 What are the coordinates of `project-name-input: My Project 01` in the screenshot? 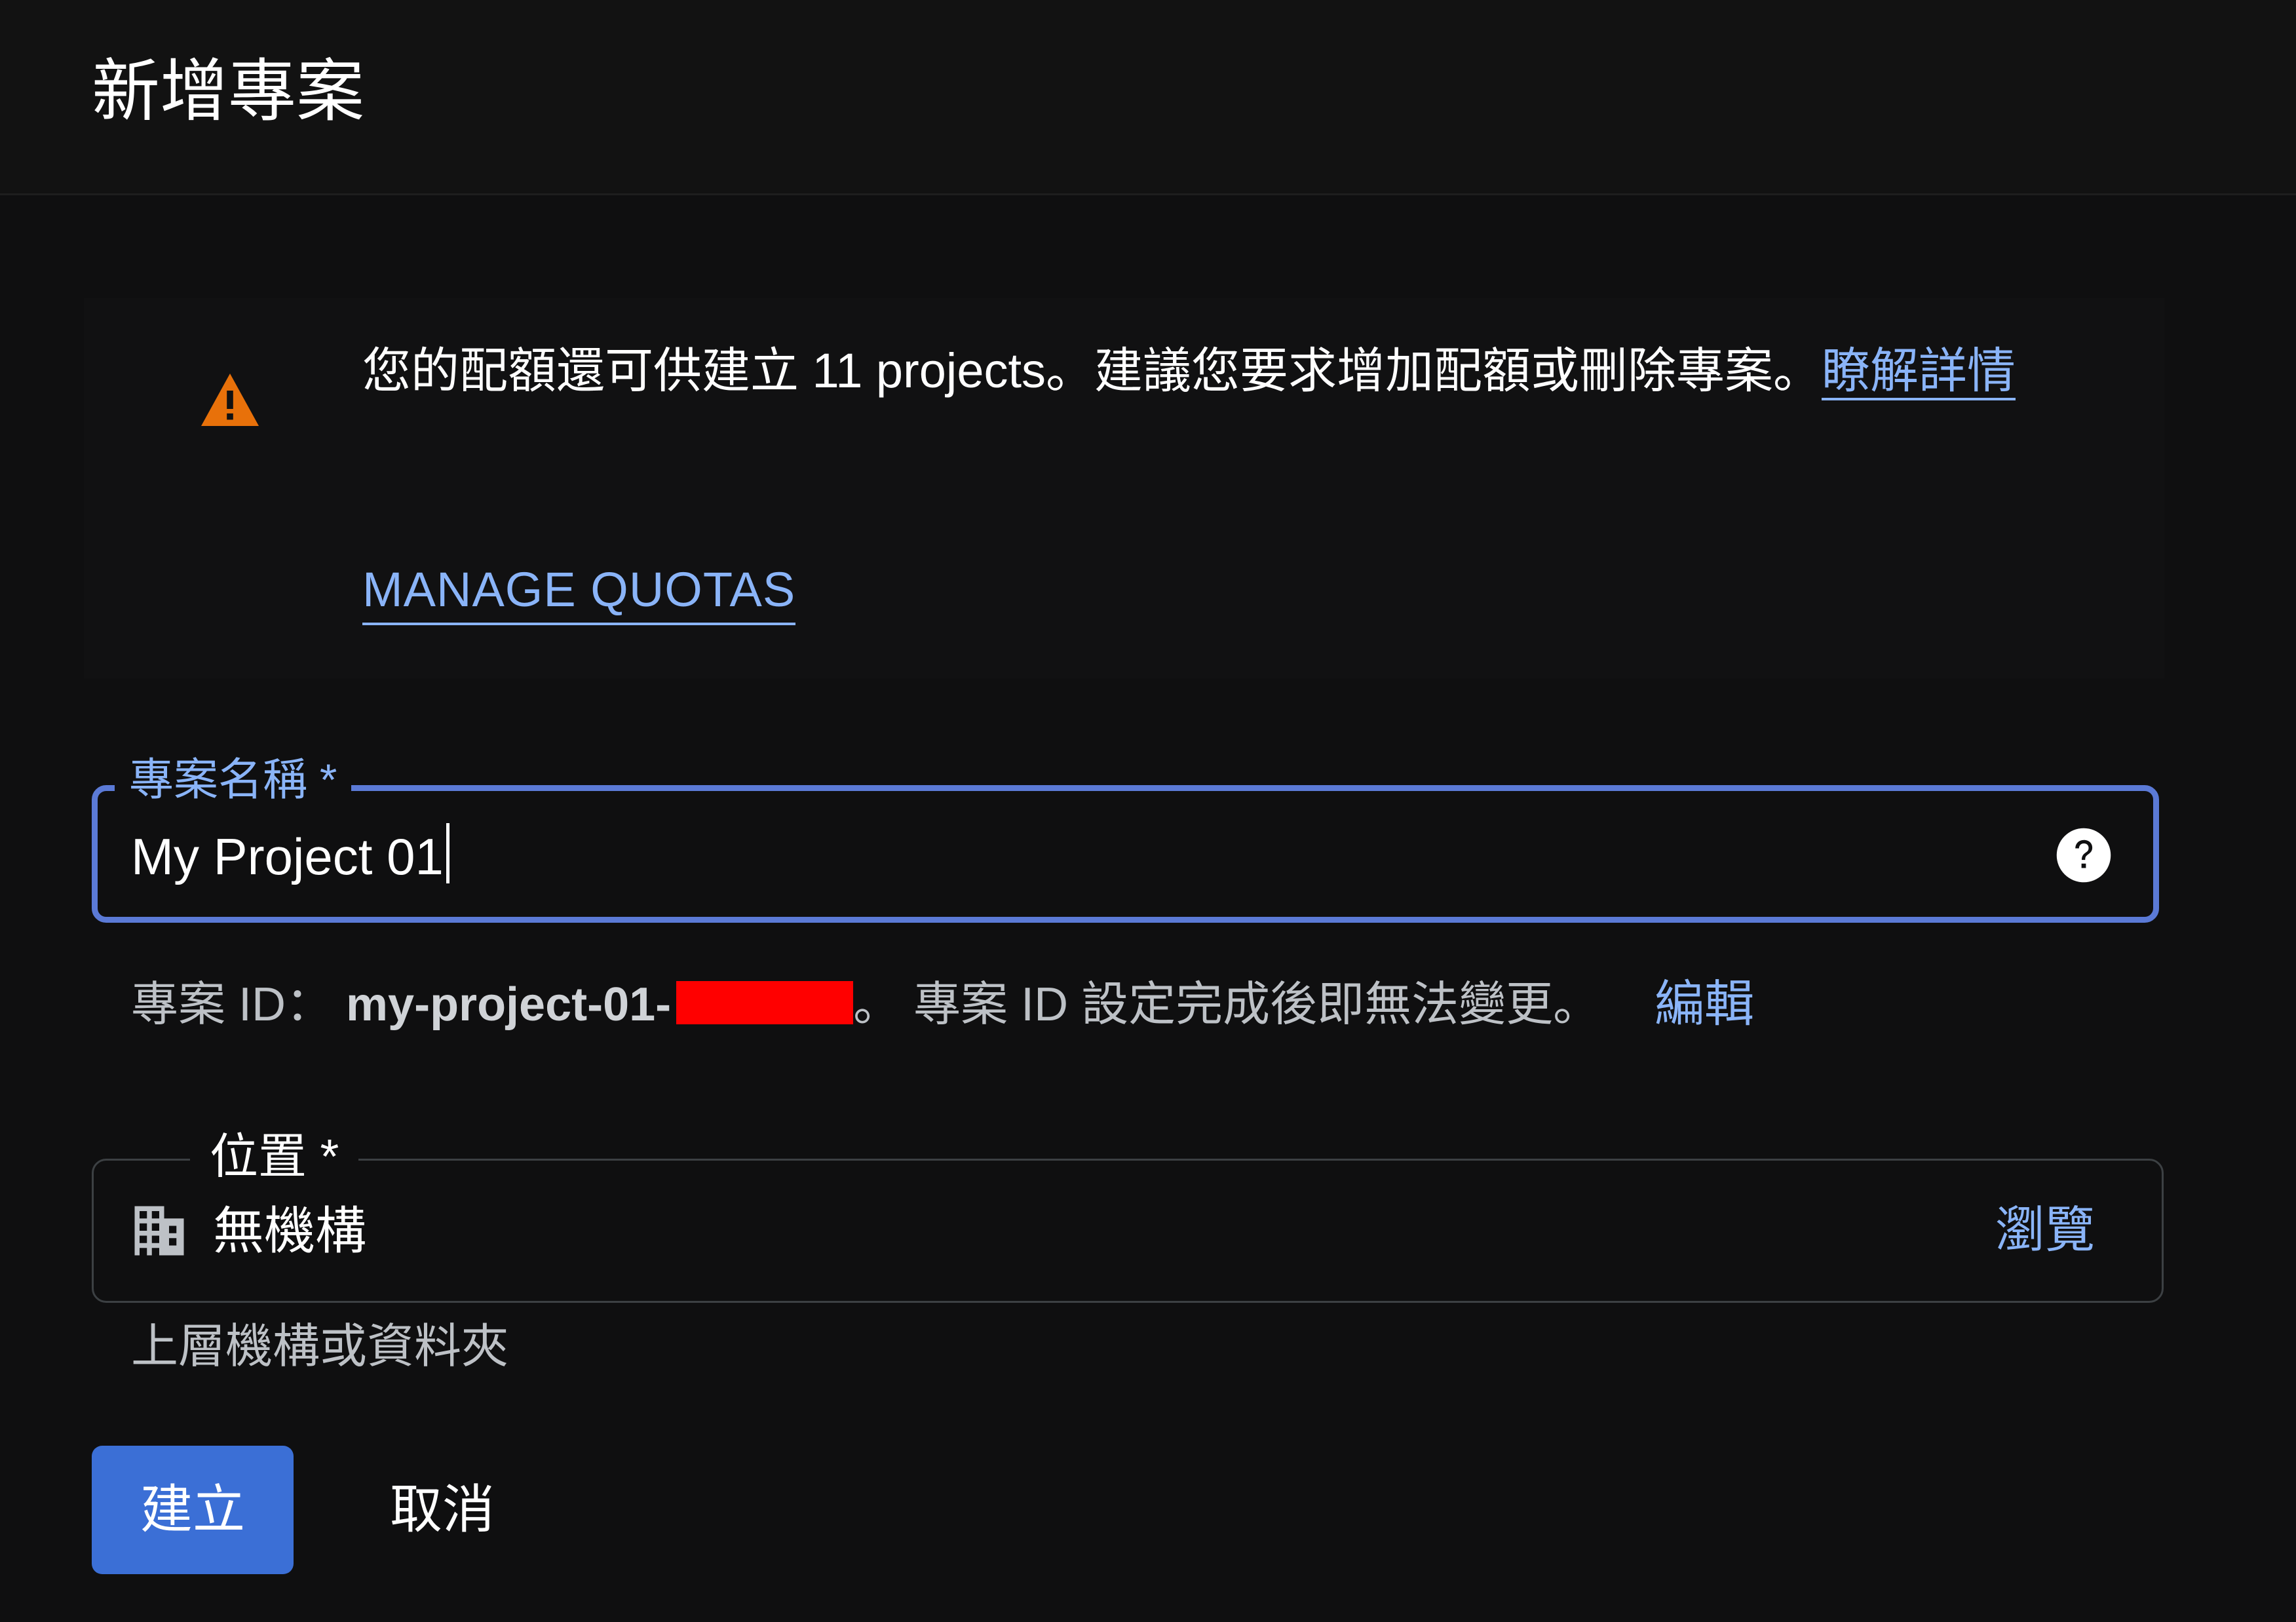 It's located at (290, 857).